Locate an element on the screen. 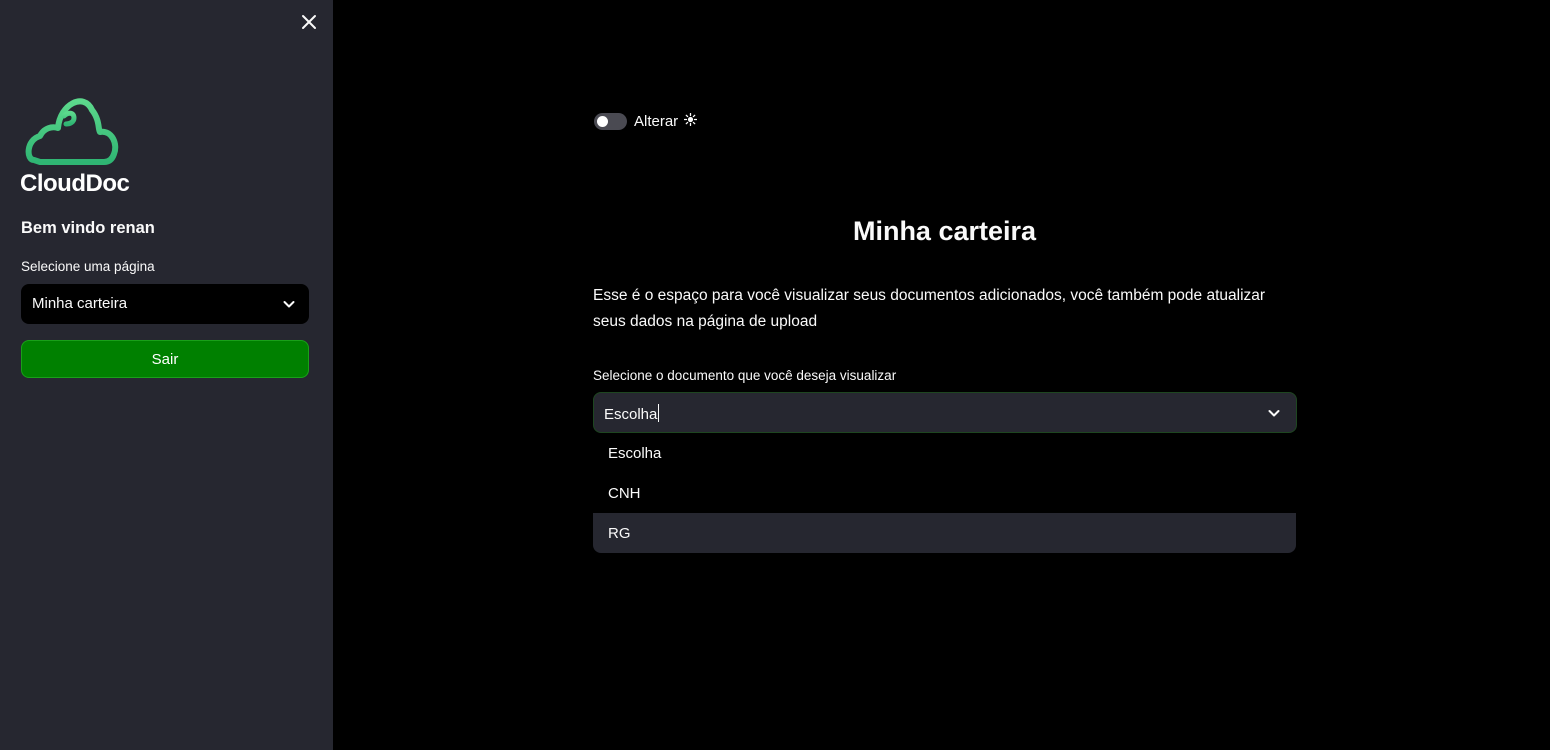 This screenshot has width=1550, height=750. welcome-heading: Bem vindo renan is located at coordinates (88, 228).